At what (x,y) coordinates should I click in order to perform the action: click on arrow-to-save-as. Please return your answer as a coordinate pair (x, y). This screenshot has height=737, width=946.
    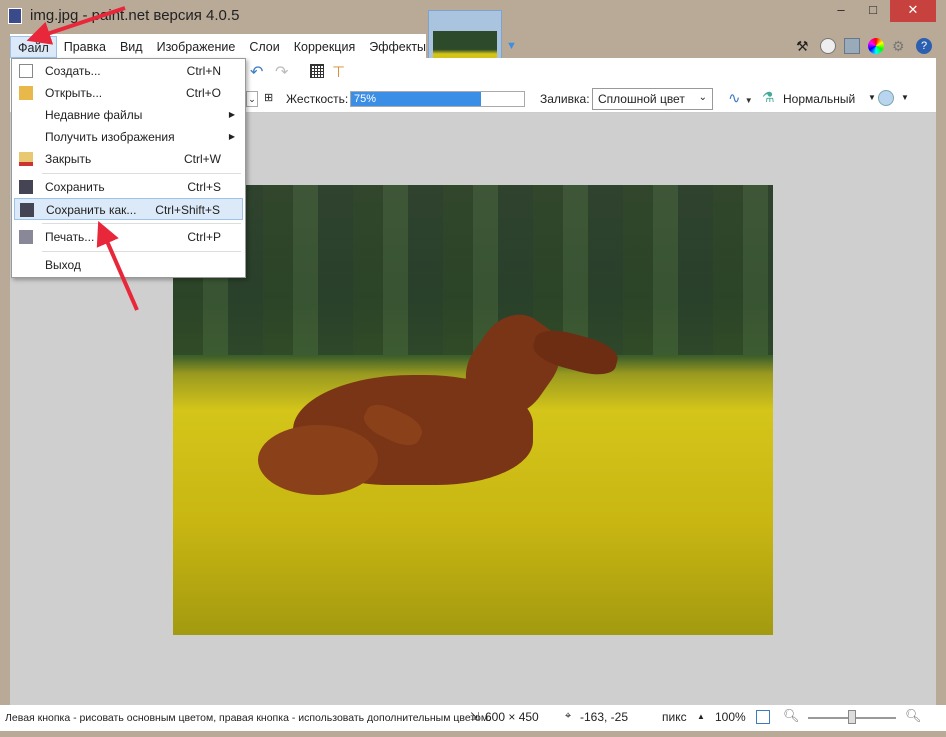
    Looking at the image, I should click on (117, 265).